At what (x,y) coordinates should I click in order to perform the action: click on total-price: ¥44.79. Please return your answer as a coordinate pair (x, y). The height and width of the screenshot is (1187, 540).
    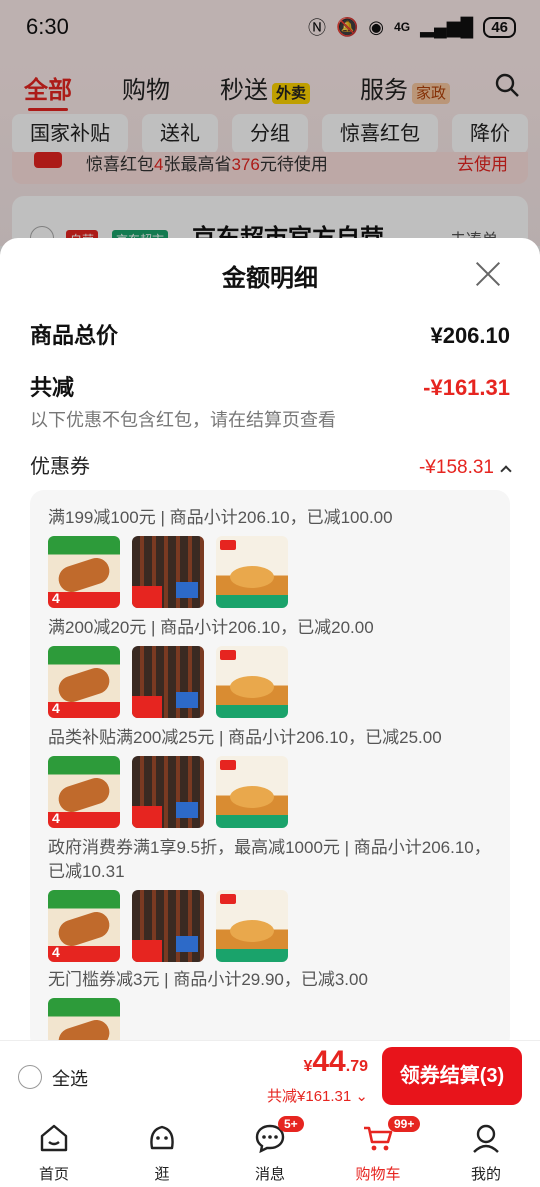
    Looking at the image, I should click on (335, 1061).